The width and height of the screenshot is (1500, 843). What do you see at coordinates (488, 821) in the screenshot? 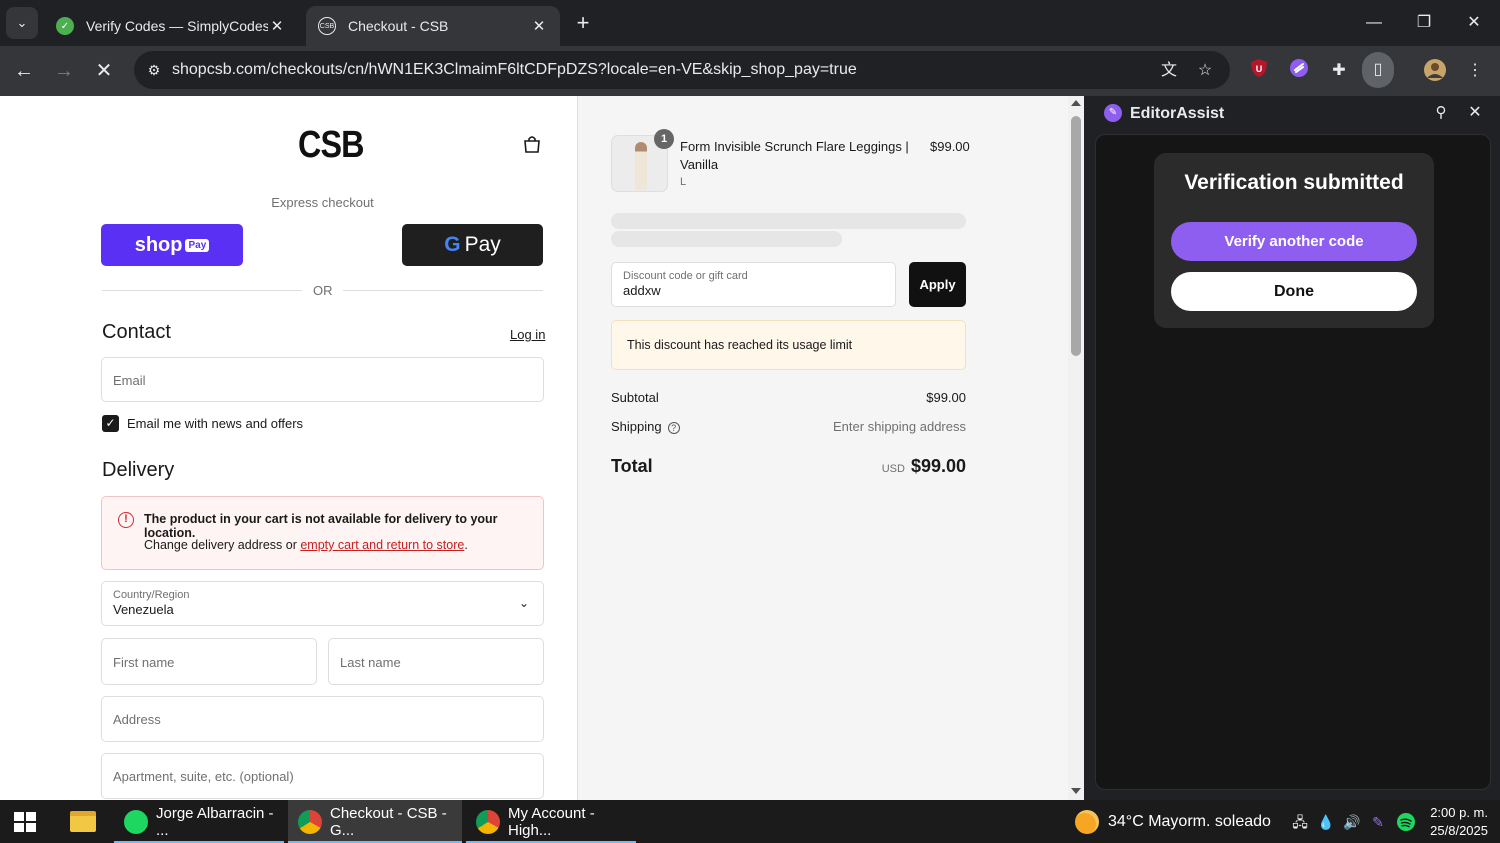
I see `chrome-icon` at bounding box center [488, 821].